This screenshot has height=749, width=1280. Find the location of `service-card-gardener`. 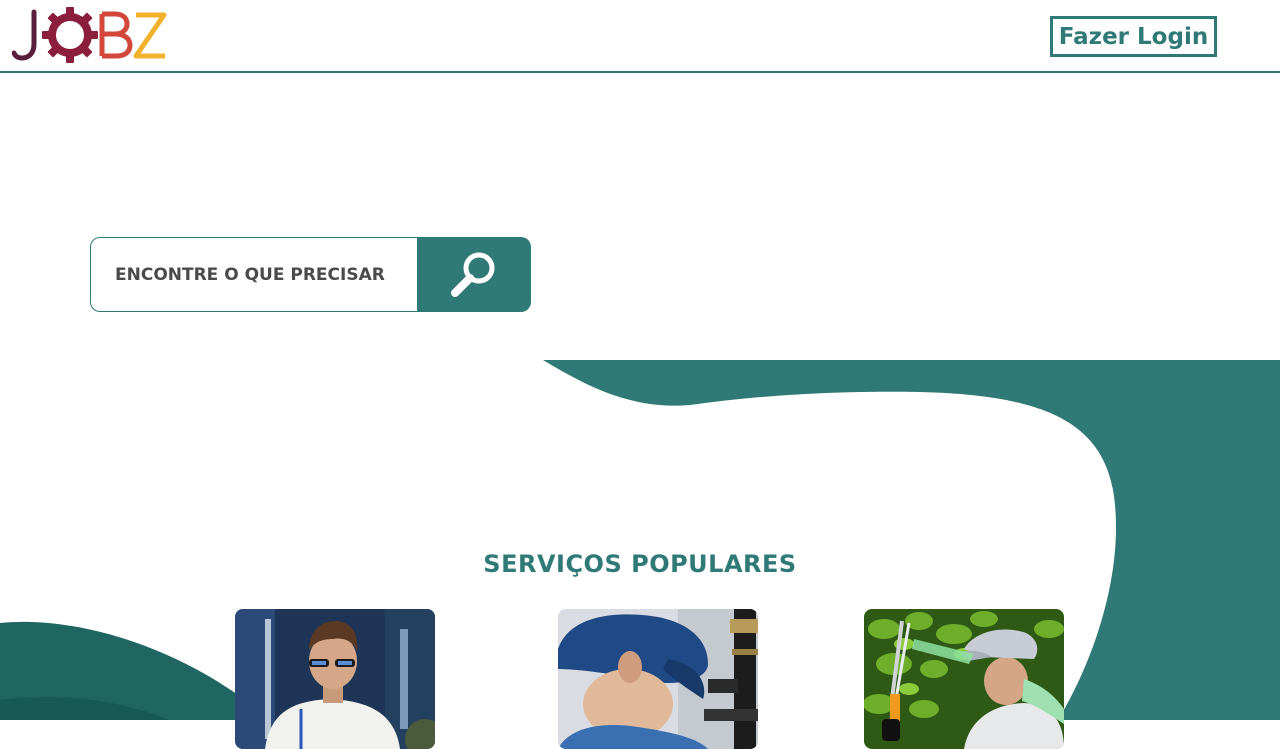

service-card-gardener is located at coordinates (964, 679).